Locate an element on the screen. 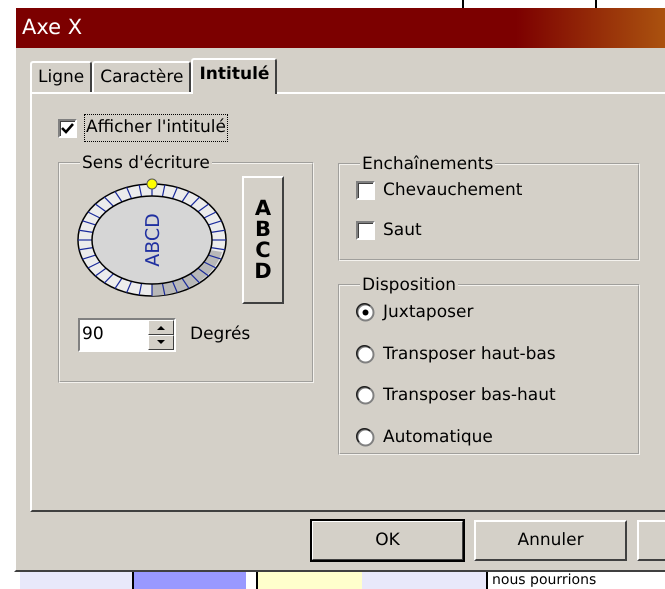 The image size is (665, 589). spin-up-button is located at coordinates (161, 327).